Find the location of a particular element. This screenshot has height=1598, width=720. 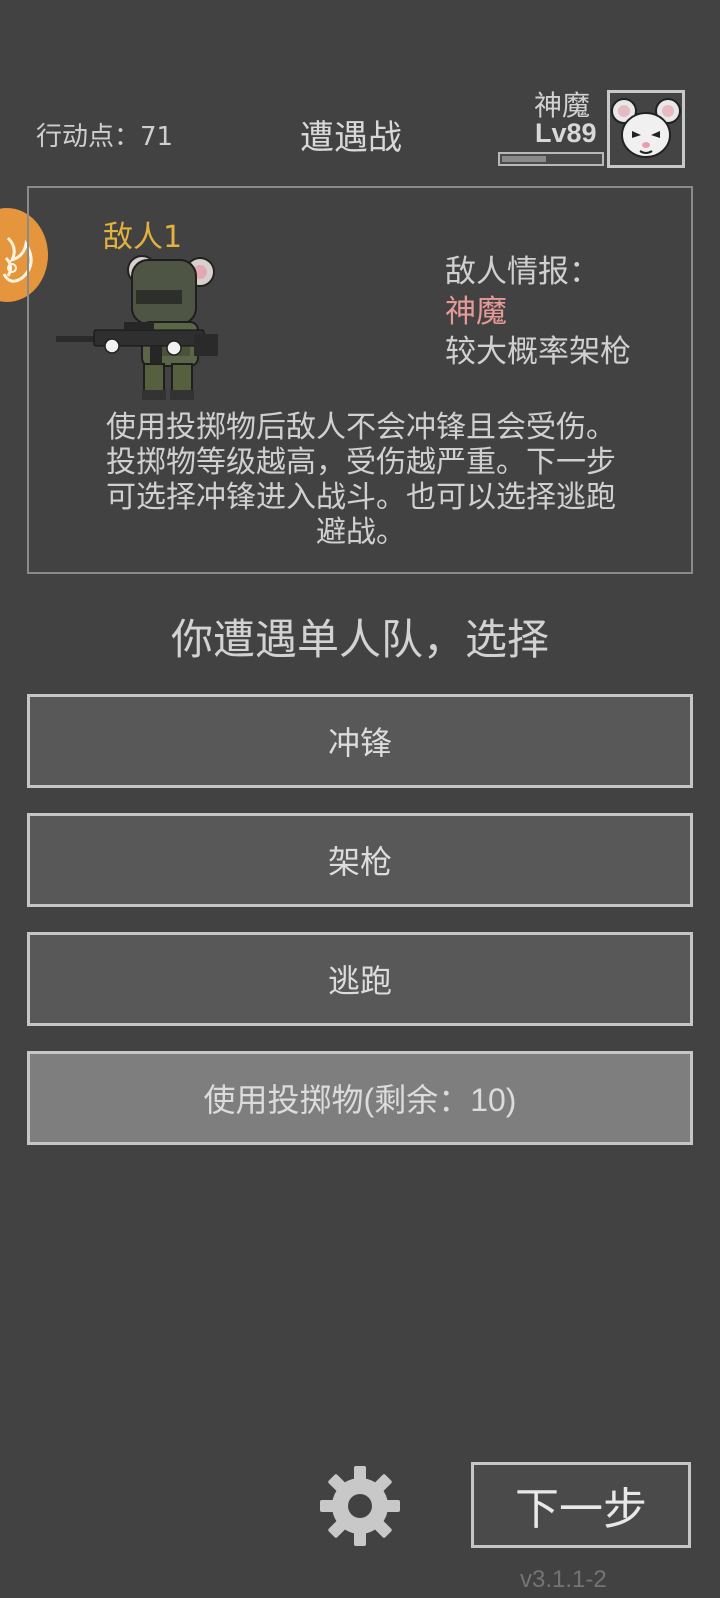

charge-button-label: 冲锋 is located at coordinates (359, 743).